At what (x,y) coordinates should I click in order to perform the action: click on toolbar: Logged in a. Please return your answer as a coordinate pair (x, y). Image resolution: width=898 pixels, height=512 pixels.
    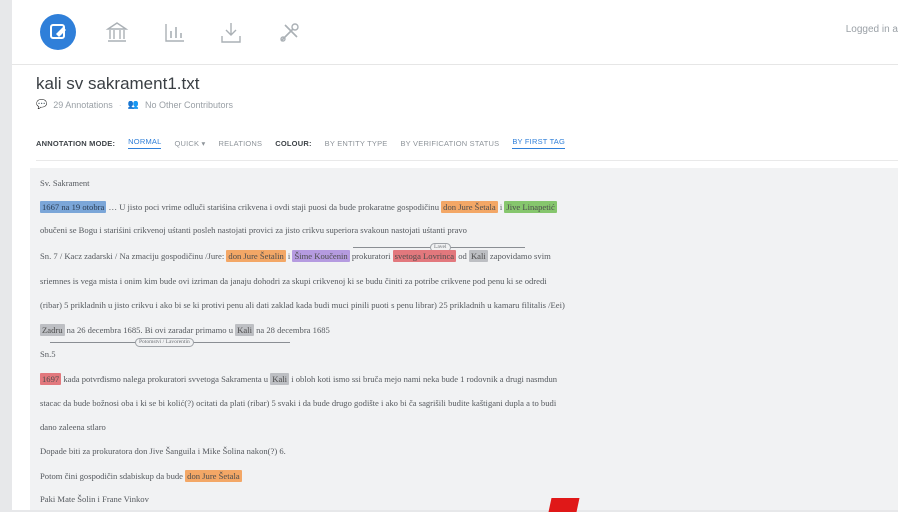
    Looking at the image, I should click on (455, 32).